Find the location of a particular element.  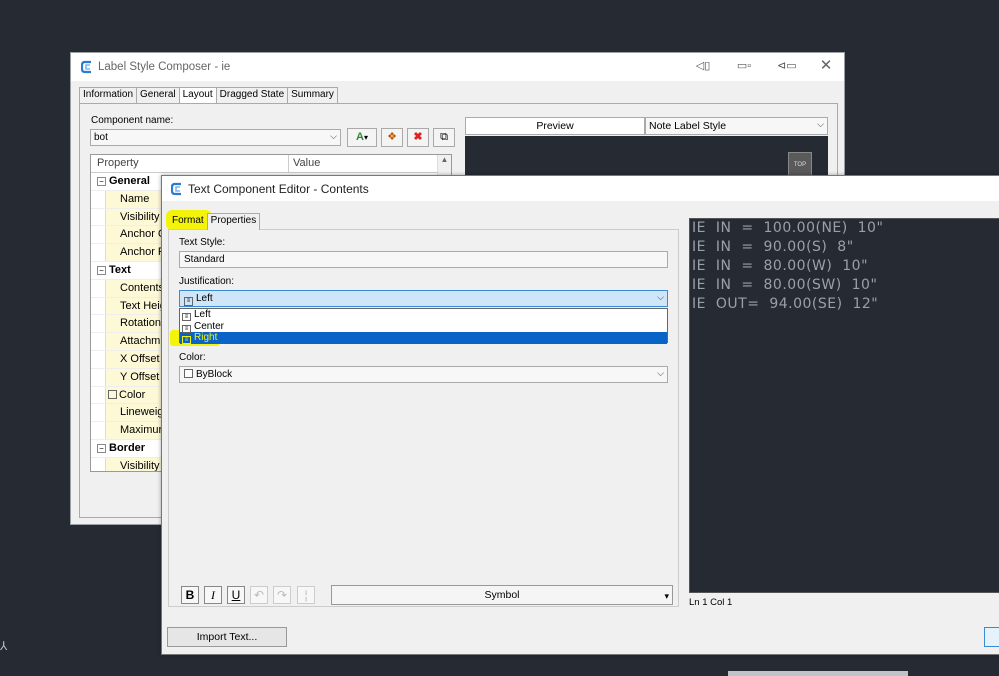

justification-label: Justification: is located at coordinates (207, 281).